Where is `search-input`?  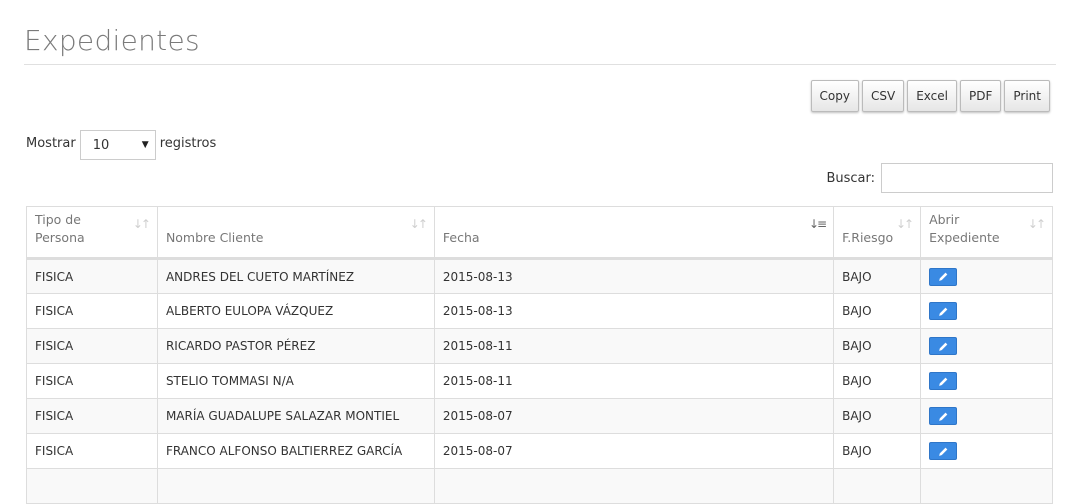 search-input is located at coordinates (967, 178).